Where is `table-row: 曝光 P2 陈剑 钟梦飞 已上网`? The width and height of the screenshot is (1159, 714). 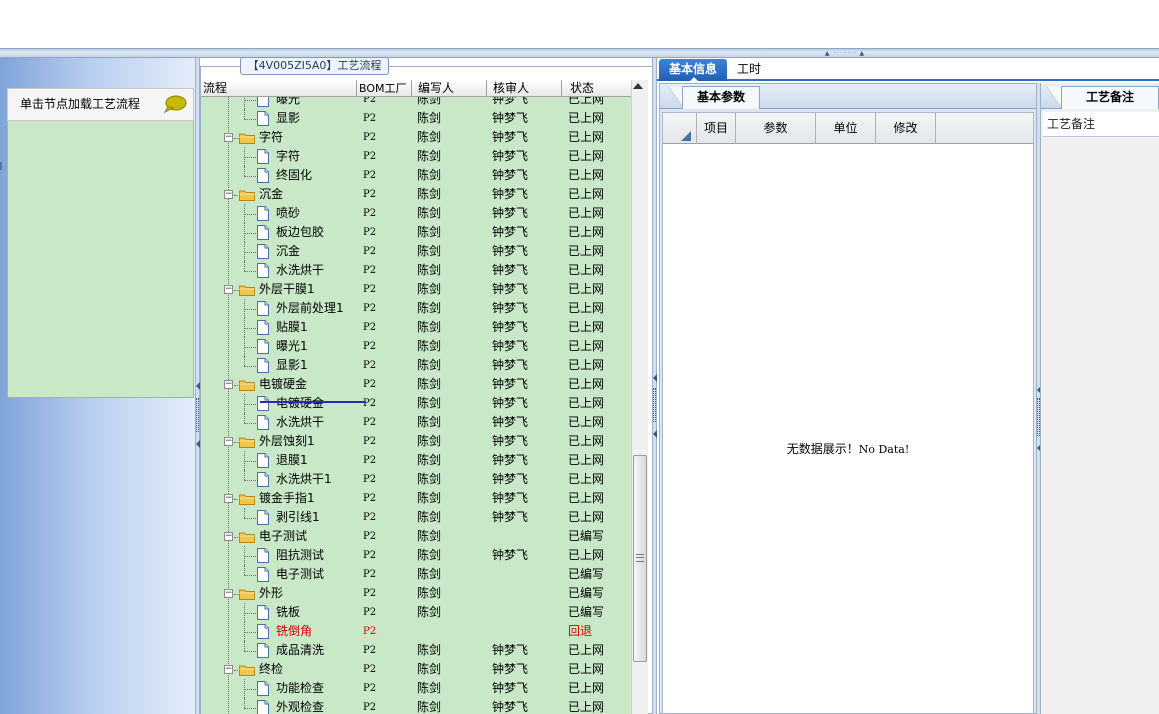 table-row: 曝光 P2 陈剑 钟梦飞 已上网 is located at coordinates (416, 103).